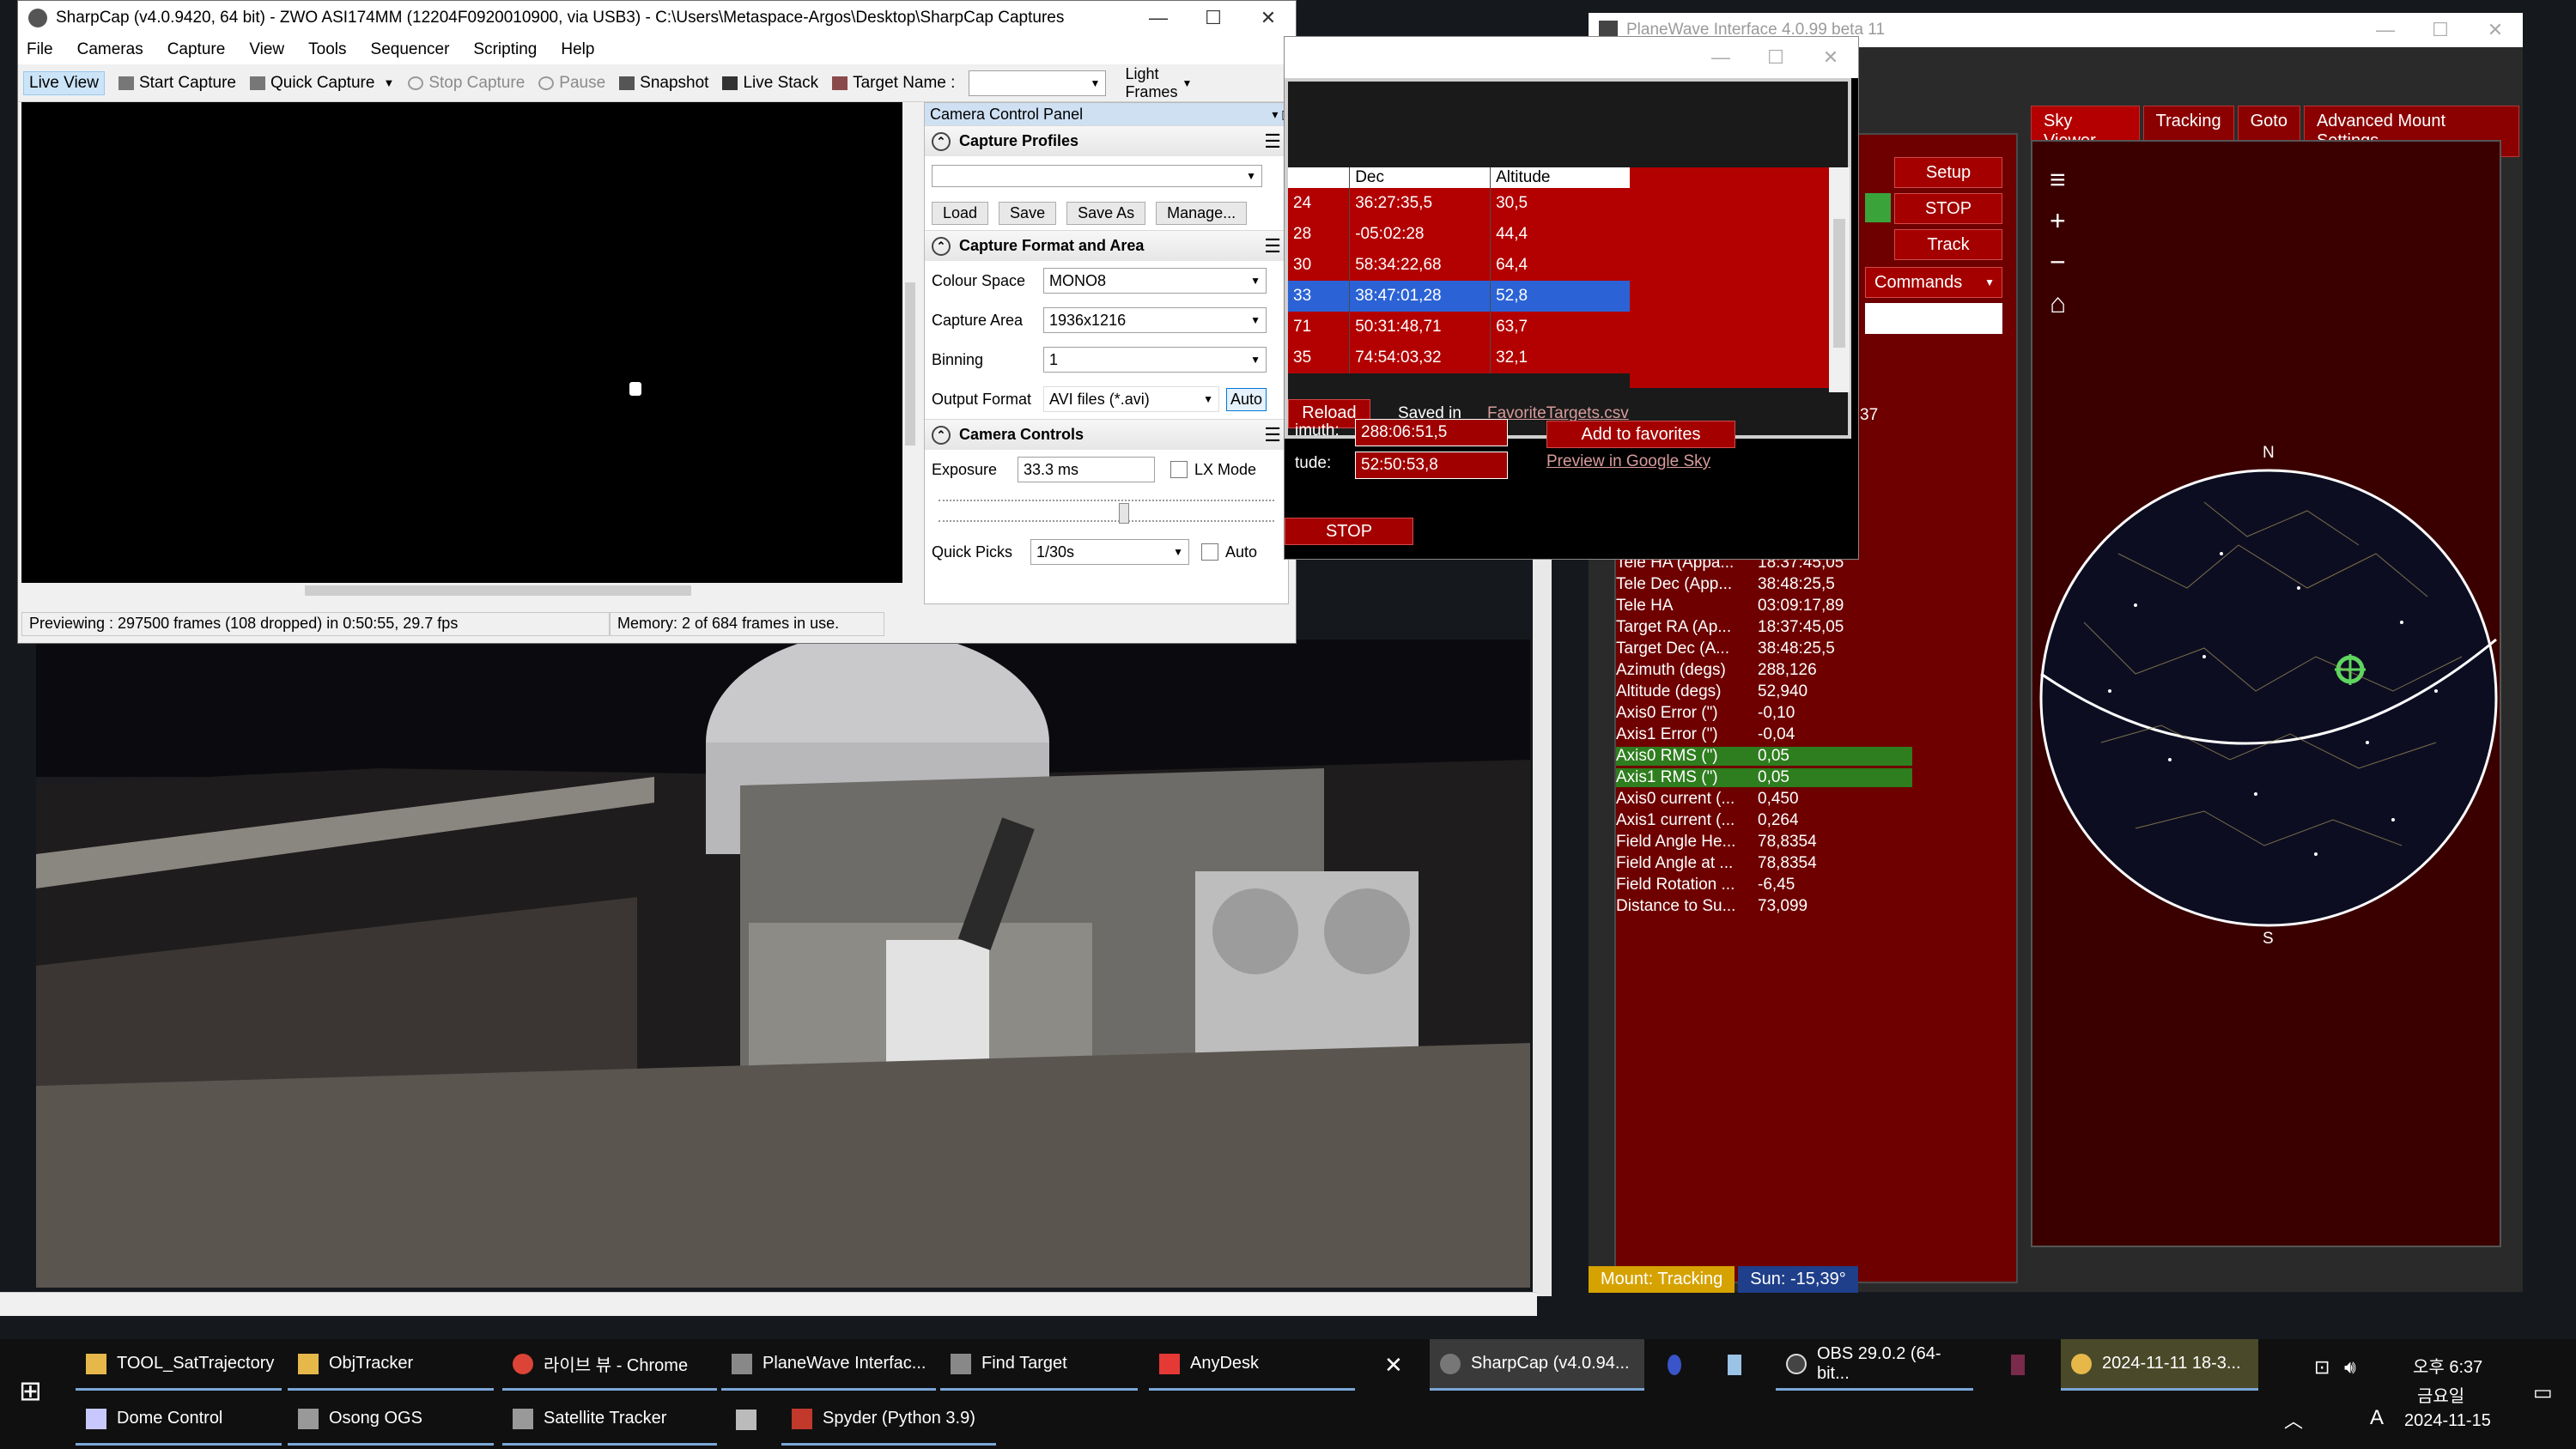 The height and width of the screenshot is (1449, 2576). What do you see at coordinates (609, 1420) in the screenshot?
I see `taskbar-item-satellite-tracker: Satellite Tracker` at bounding box center [609, 1420].